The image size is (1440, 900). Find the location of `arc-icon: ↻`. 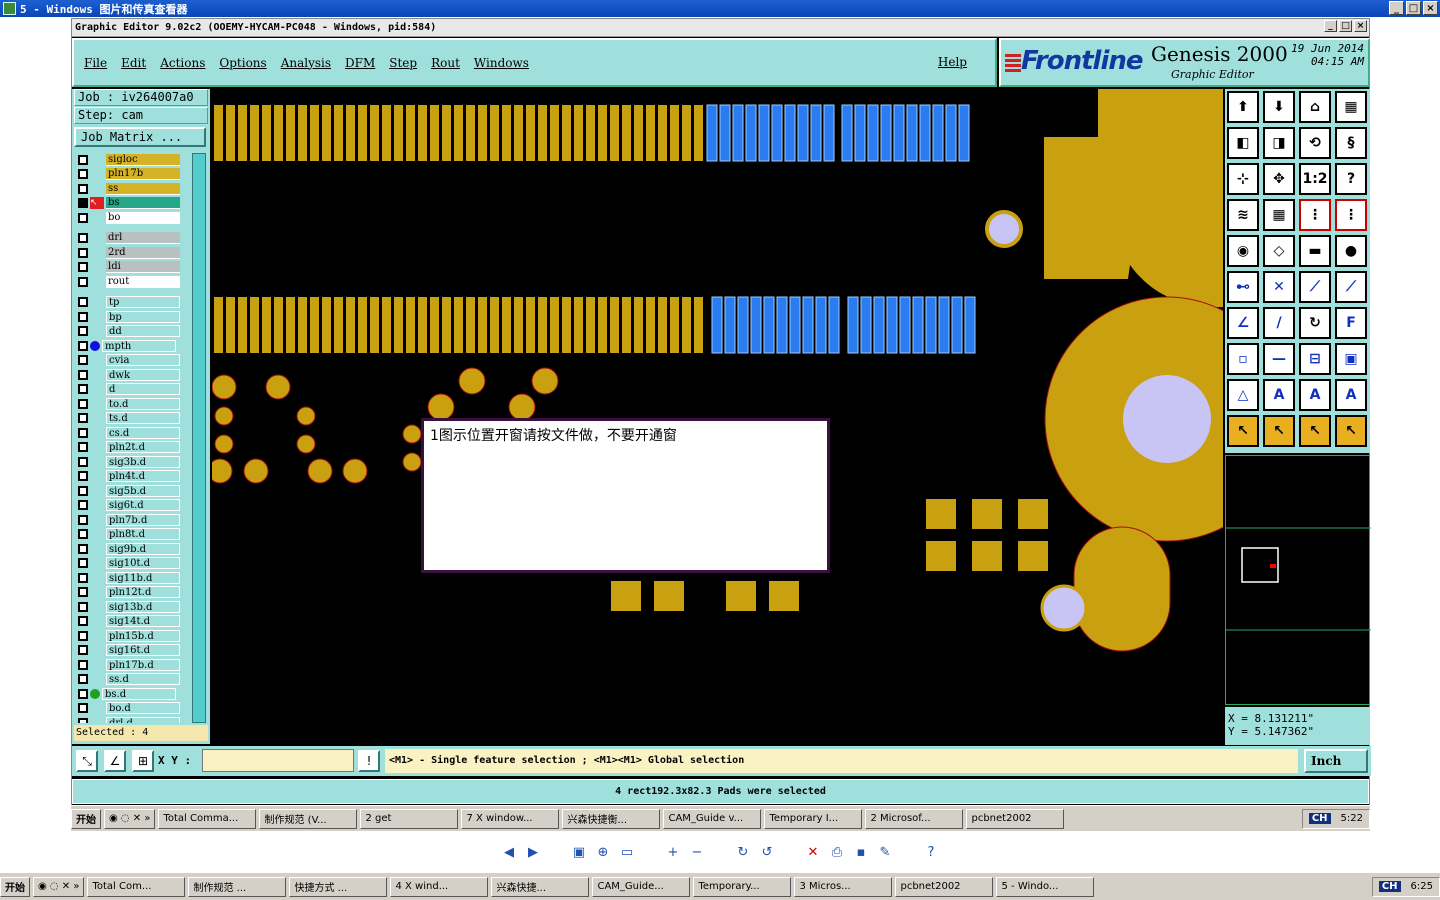

arc-icon: ↻ is located at coordinates (1315, 323).